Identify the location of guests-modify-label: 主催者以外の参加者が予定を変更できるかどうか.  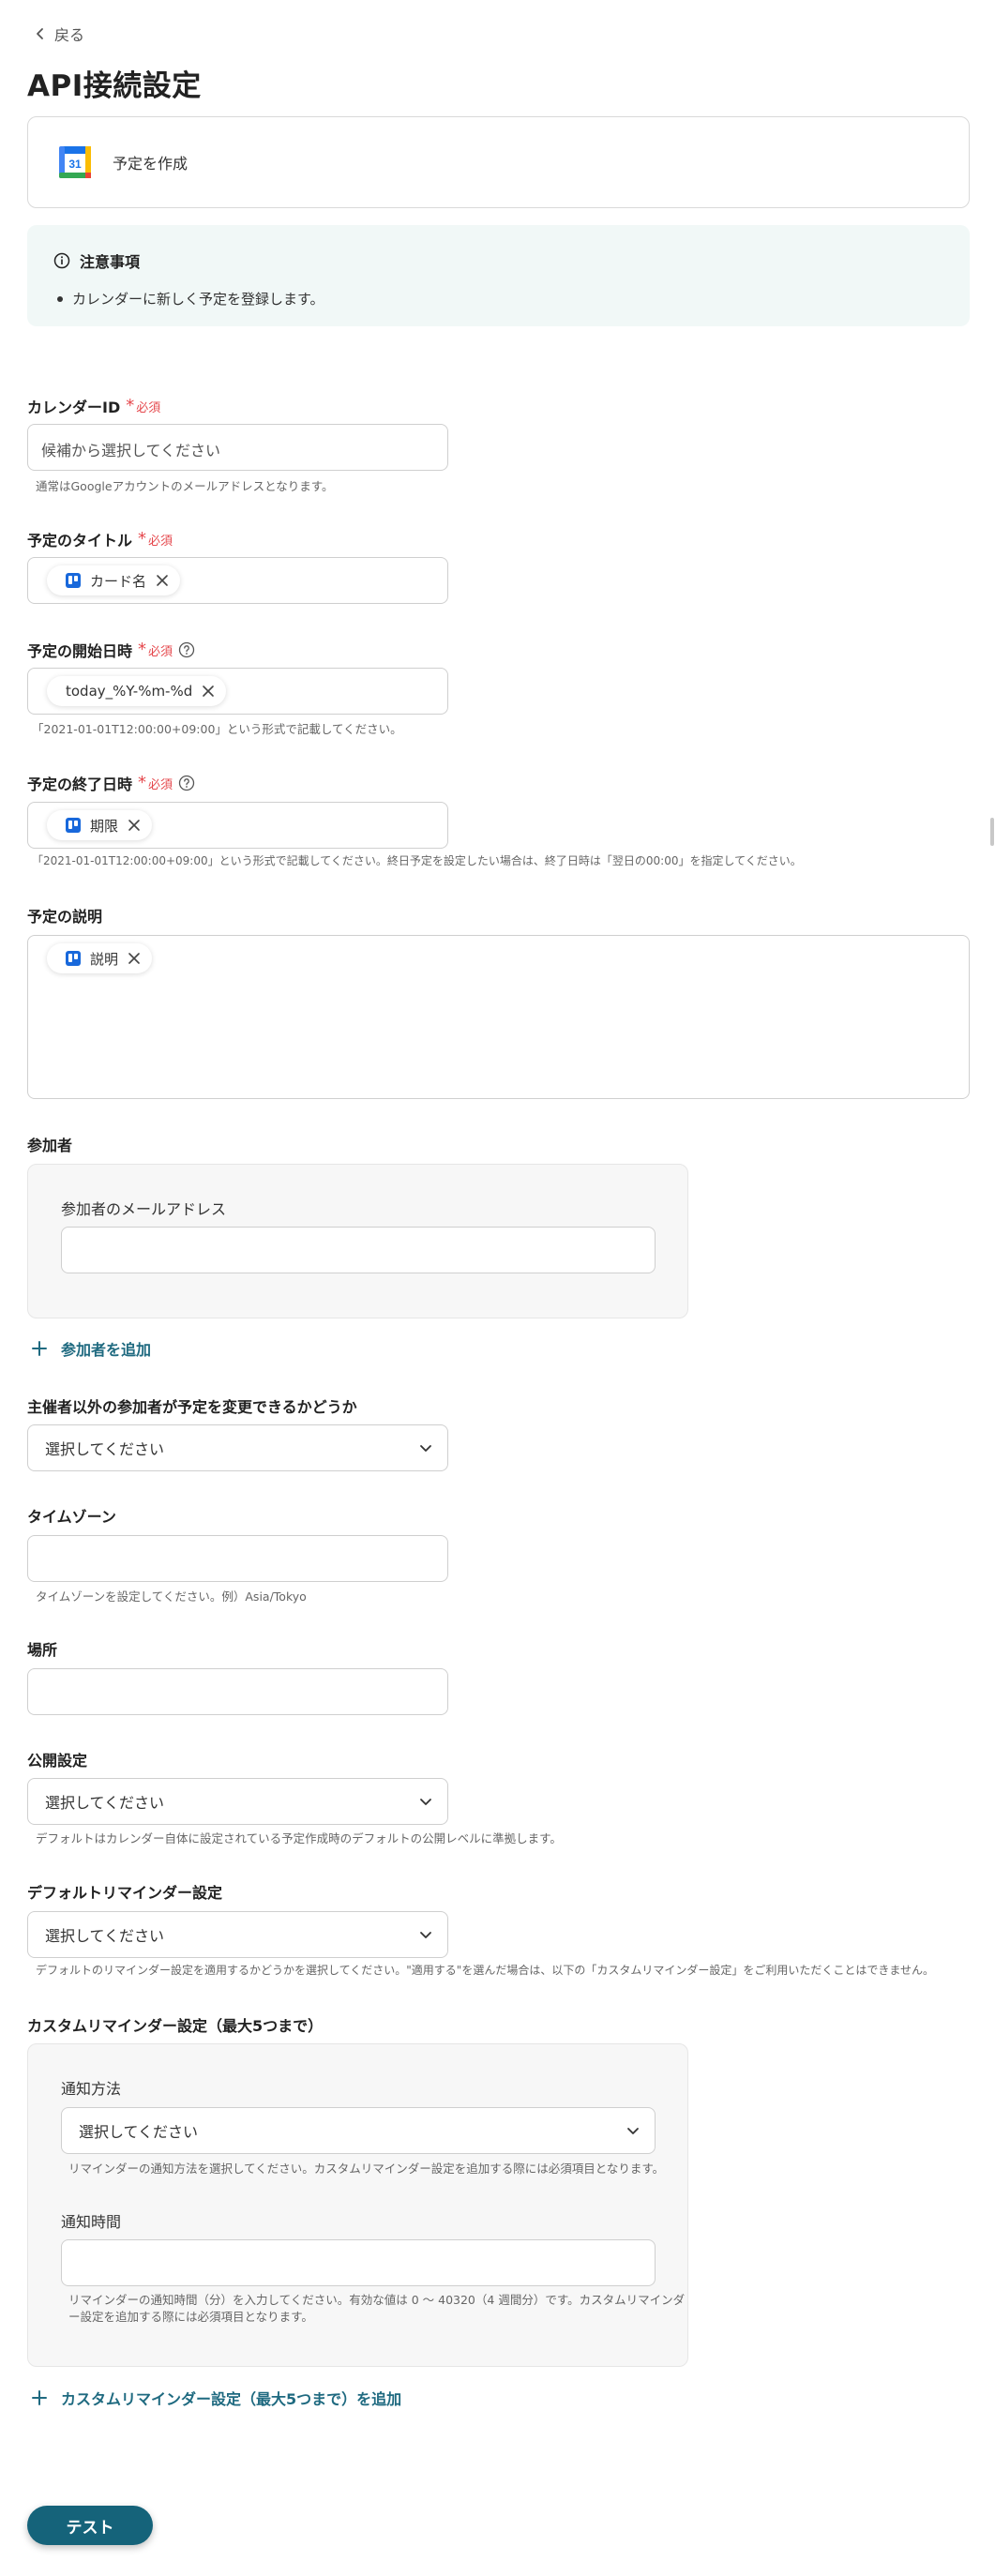
(192, 1407).